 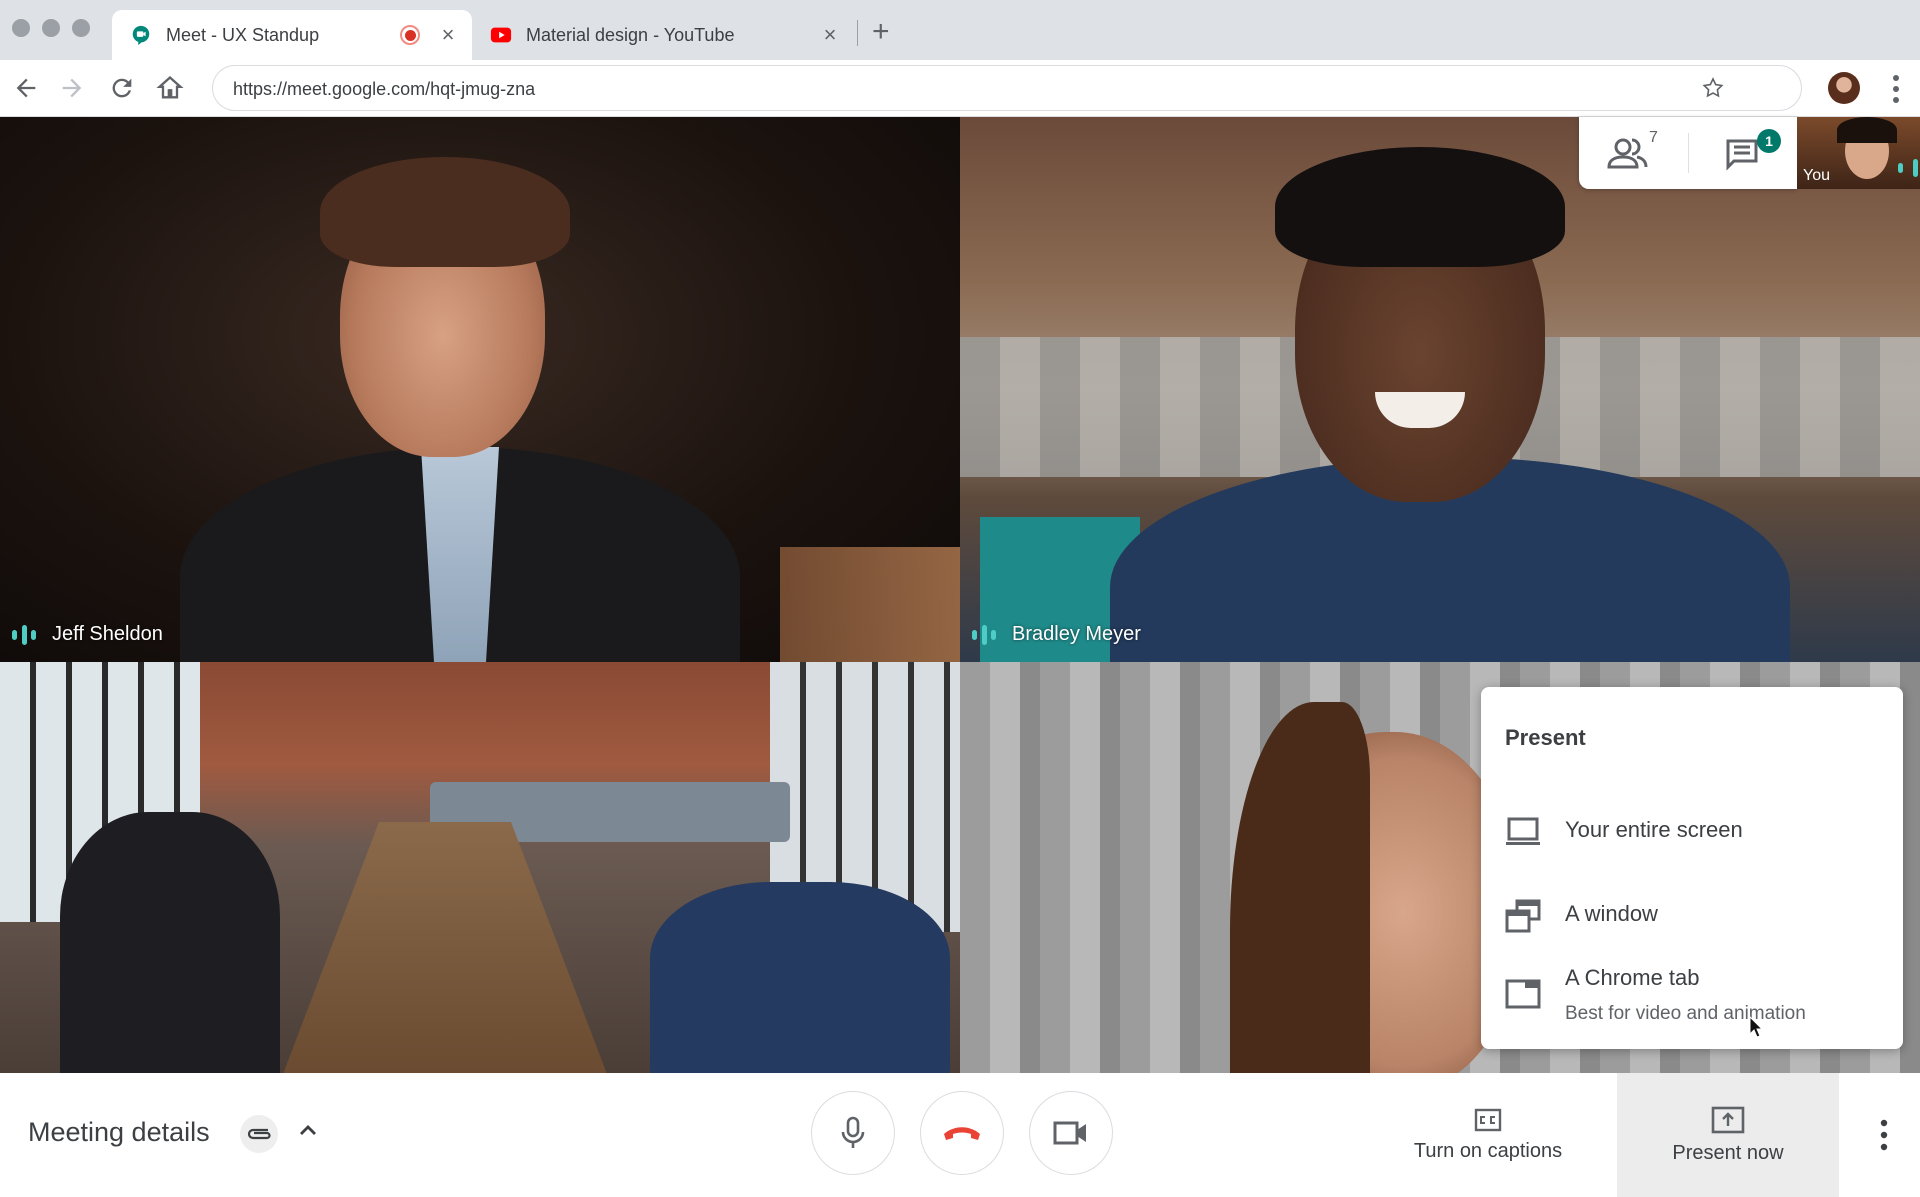 I want to click on tab-title: Meet - UX Standup, so click(x=243, y=34).